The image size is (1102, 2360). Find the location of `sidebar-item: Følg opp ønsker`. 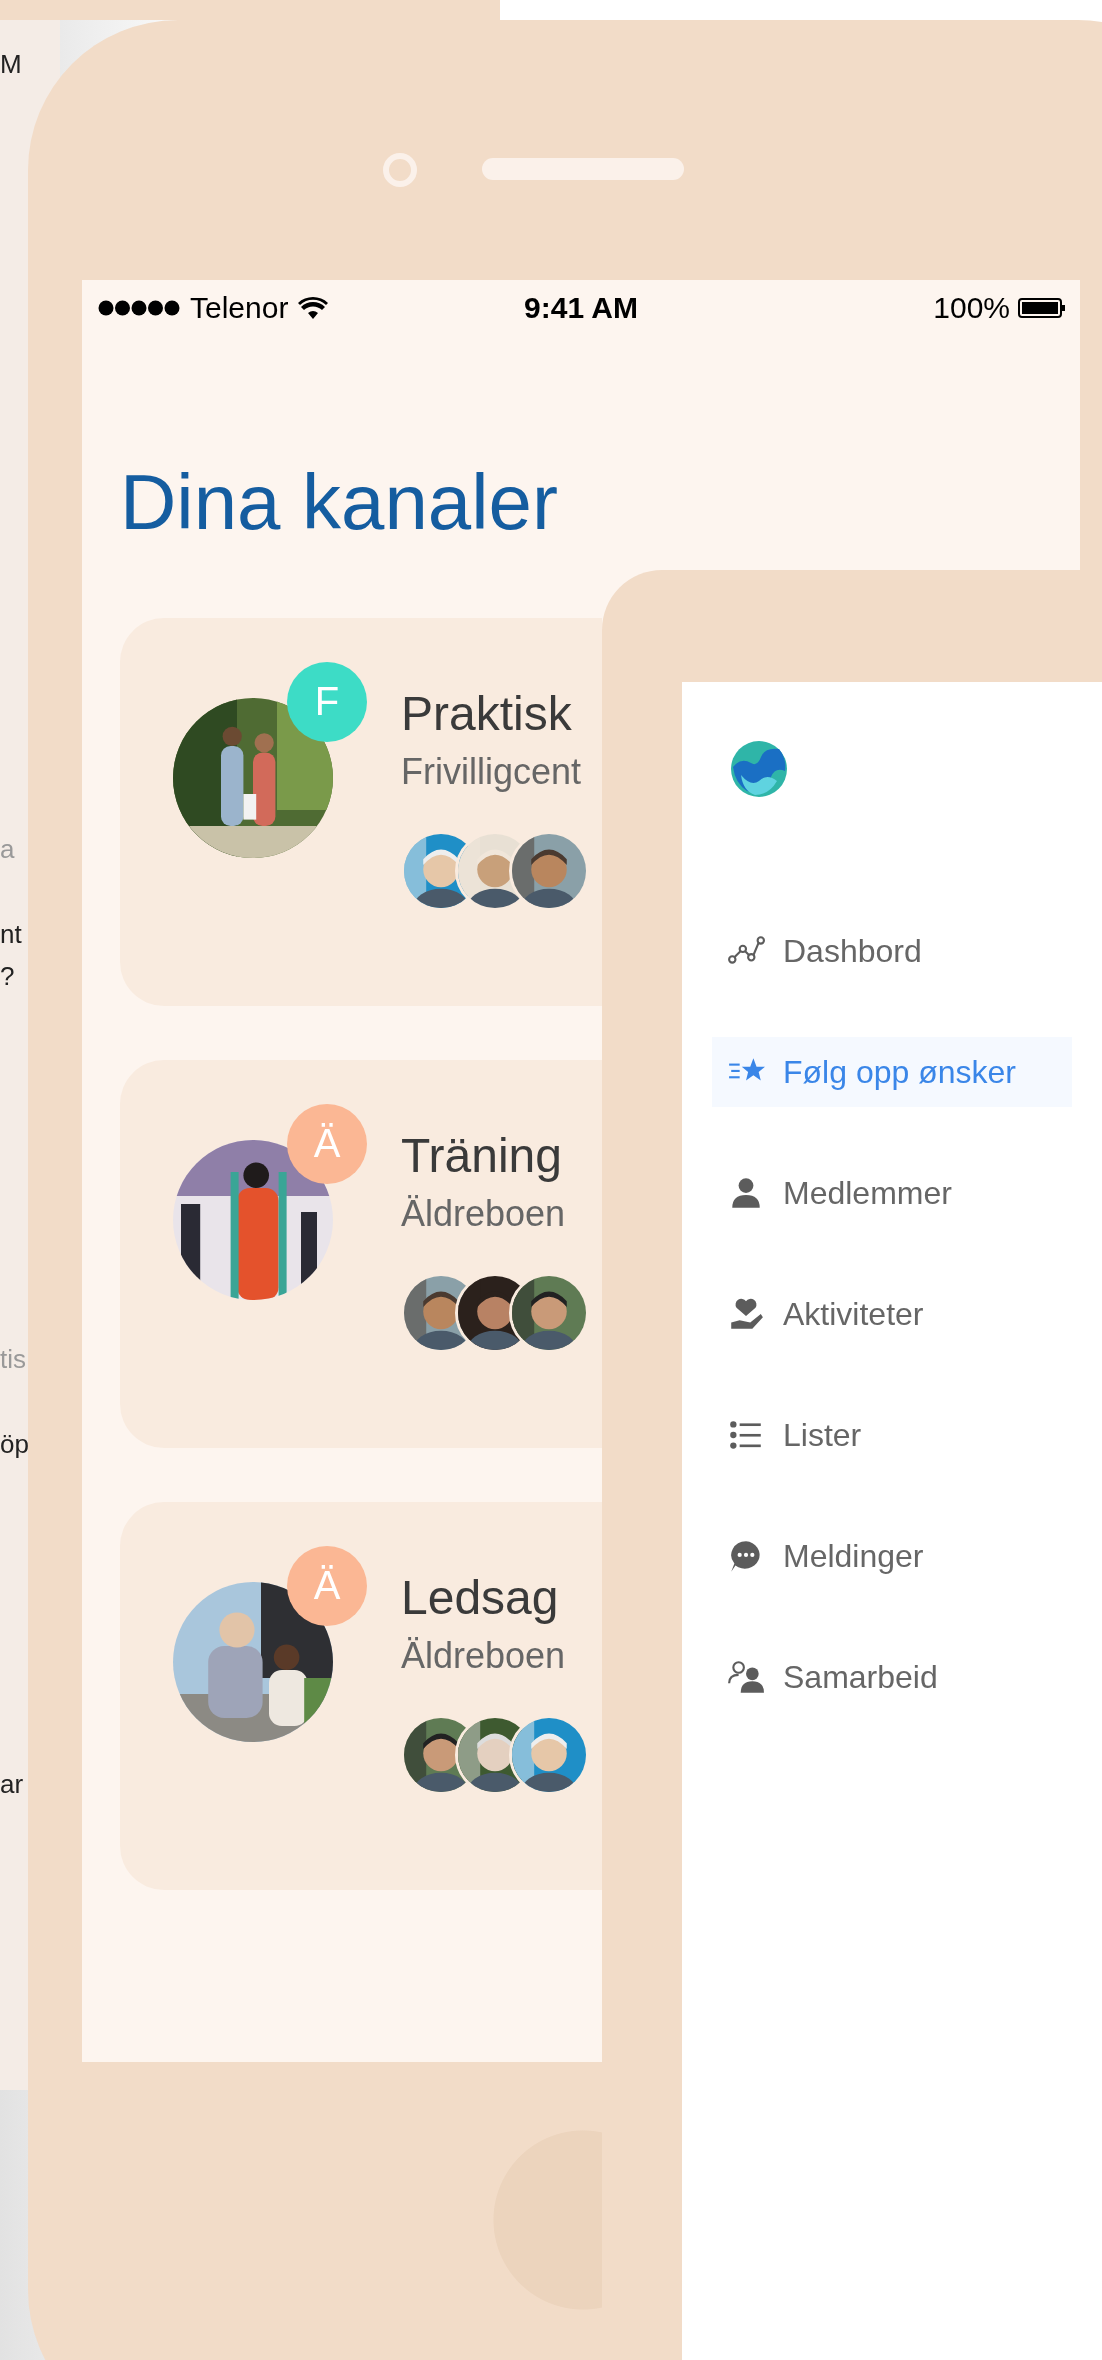

sidebar-item: Følg opp ønsker is located at coordinates (892, 1072).